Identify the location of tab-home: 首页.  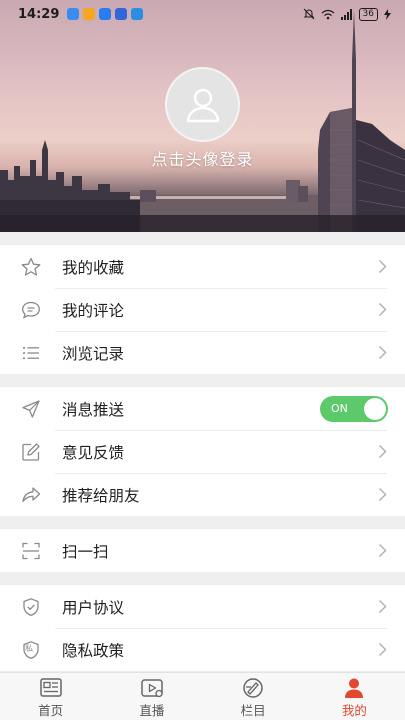
(50, 696).